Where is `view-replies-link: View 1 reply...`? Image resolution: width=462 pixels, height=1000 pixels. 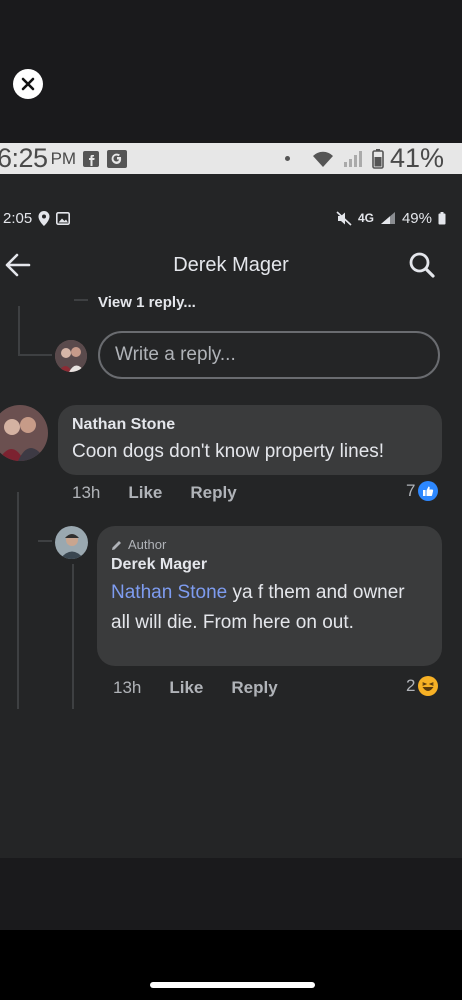 view-replies-link: View 1 reply... is located at coordinates (147, 302).